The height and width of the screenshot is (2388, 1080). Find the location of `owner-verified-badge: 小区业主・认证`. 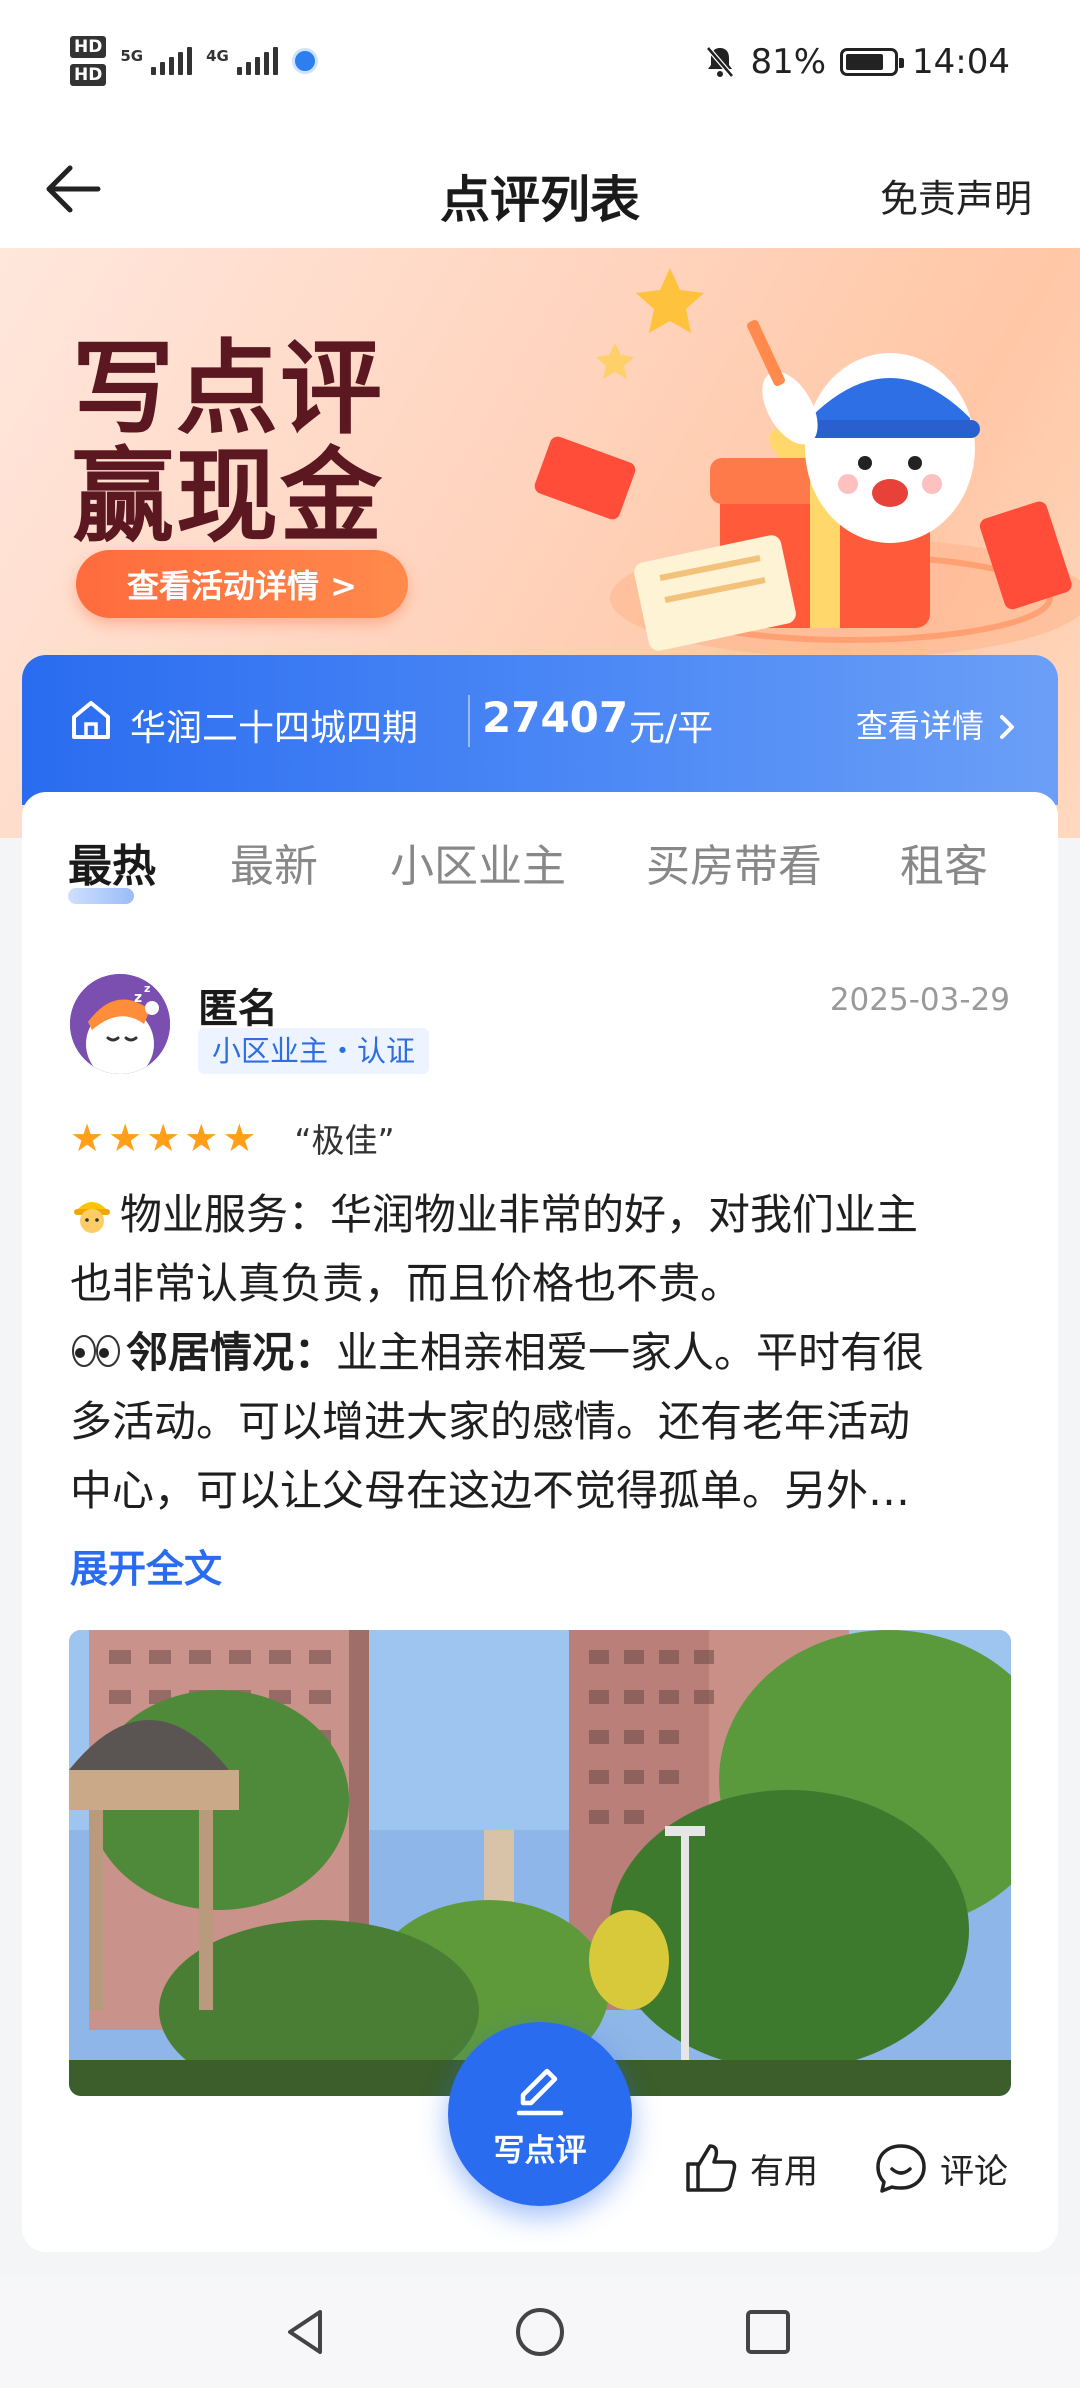

owner-verified-badge: 小区业主・认证 is located at coordinates (314, 1051).